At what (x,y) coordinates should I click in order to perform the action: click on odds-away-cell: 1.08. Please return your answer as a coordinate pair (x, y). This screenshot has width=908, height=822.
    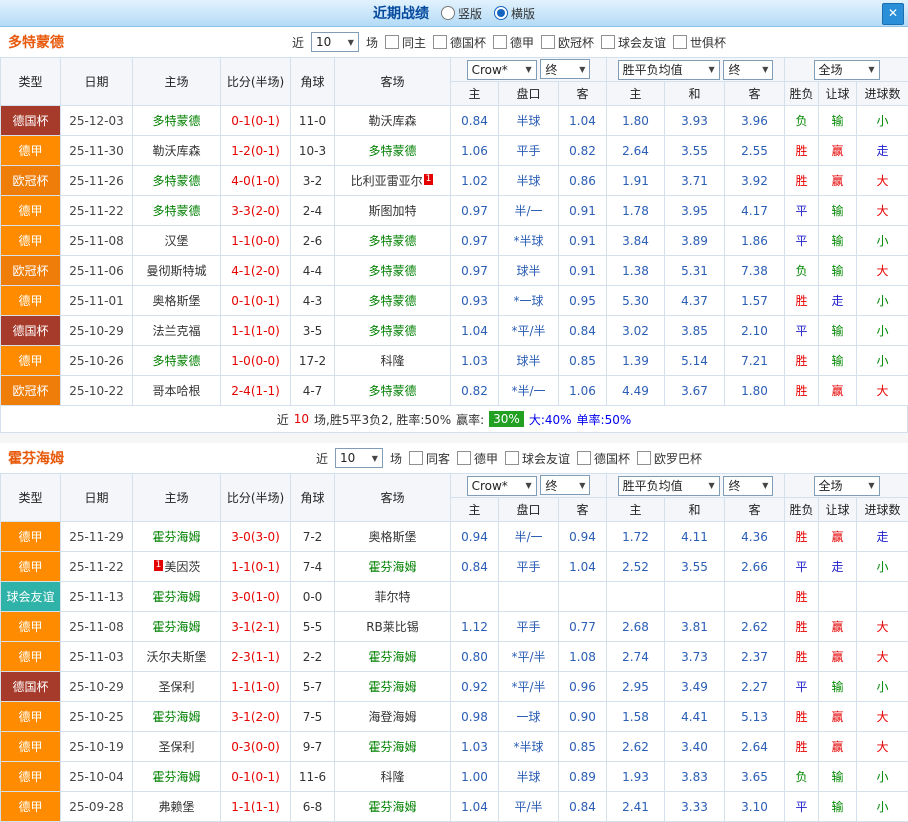
    Looking at the image, I should click on (583, 657).